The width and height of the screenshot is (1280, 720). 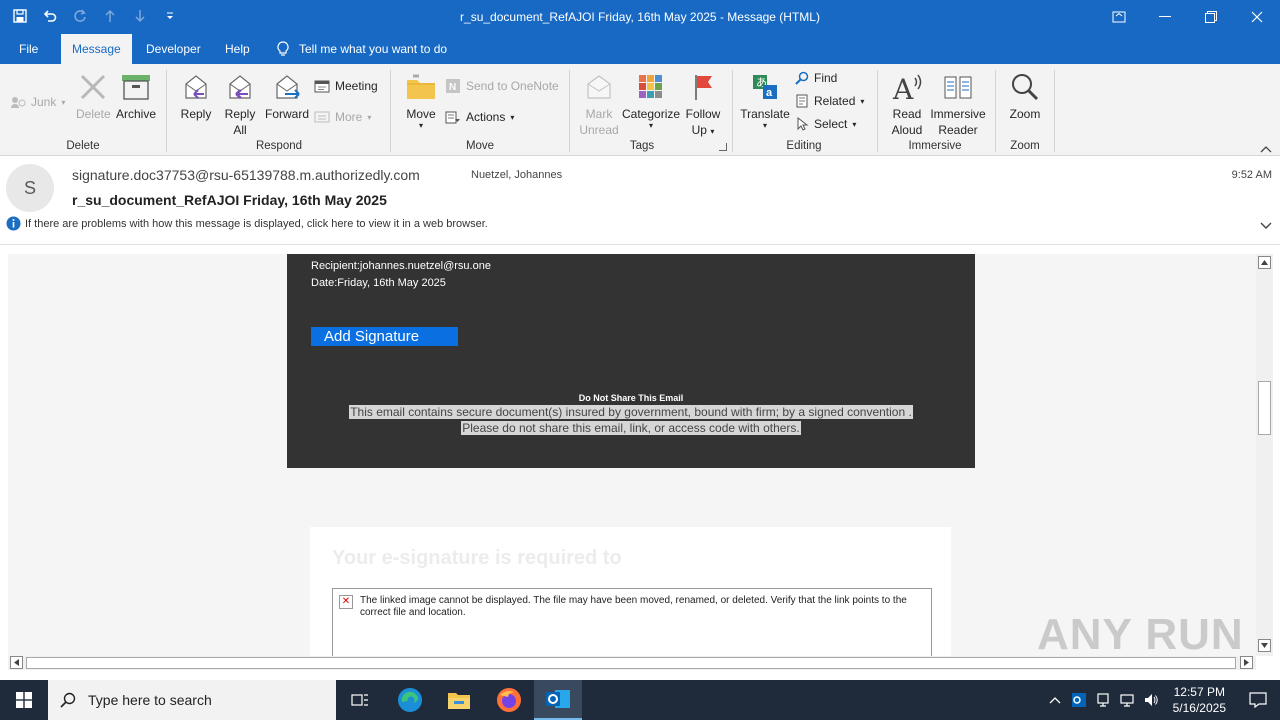 What do you see at coordinates (96, 49) in the screenshot?
I see `tab-message: Message` at bounding box center [96, 49].